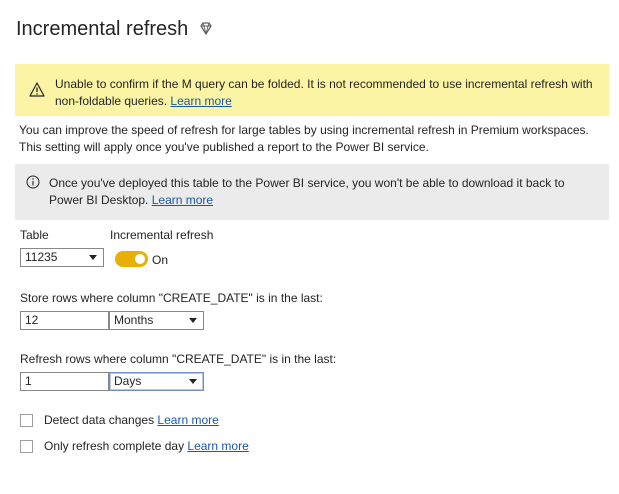 The height and width of the screenshot is (494, 619). Describe the element at coordinates (102, 29) in the screenshot. I see `page-title: Incremental refresh` at that location.